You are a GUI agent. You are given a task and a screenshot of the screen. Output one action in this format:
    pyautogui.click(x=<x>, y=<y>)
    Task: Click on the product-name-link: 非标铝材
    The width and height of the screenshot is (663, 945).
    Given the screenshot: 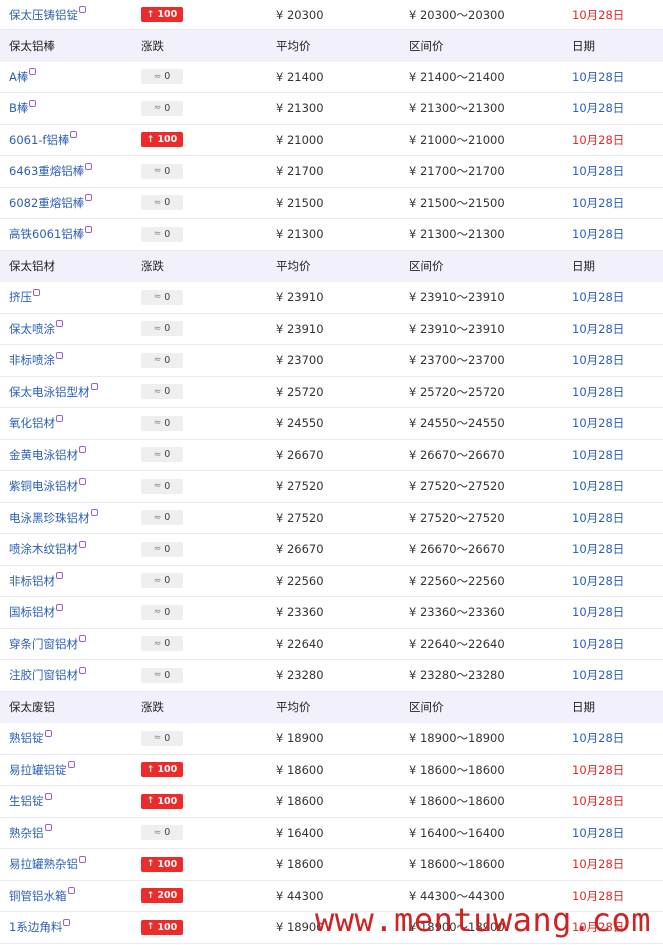 What is the action you would take?
    pyautogui.click(x=32, y=581)
    